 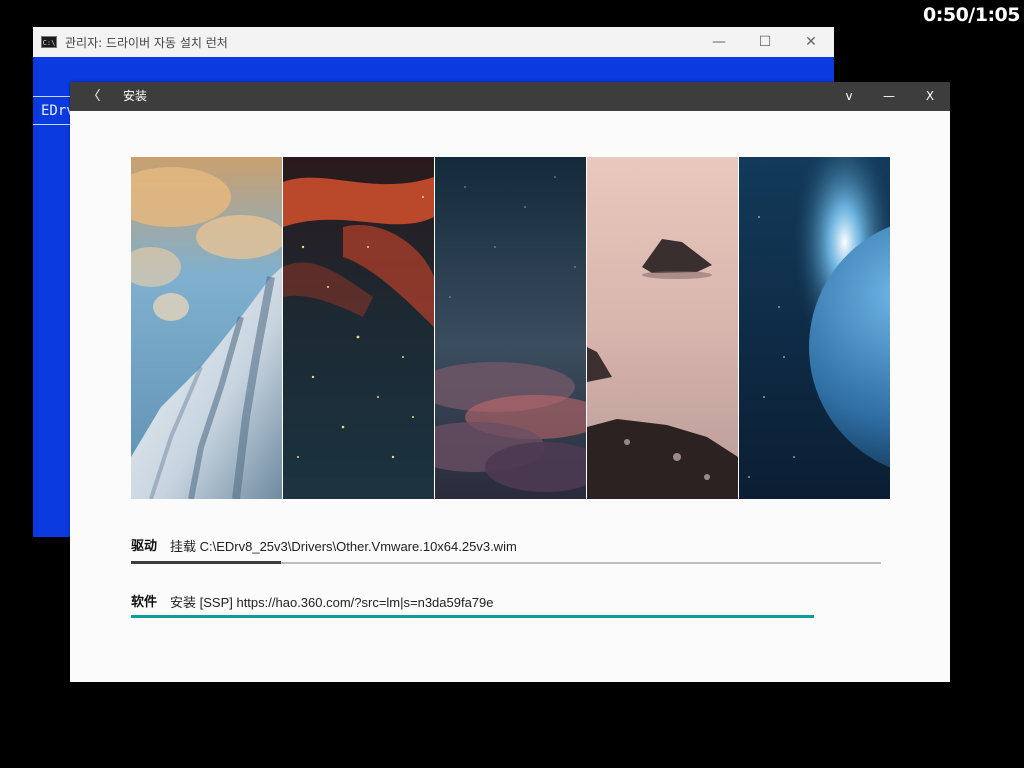 I want to click on software-progress-track, so click(x=506, y=616).